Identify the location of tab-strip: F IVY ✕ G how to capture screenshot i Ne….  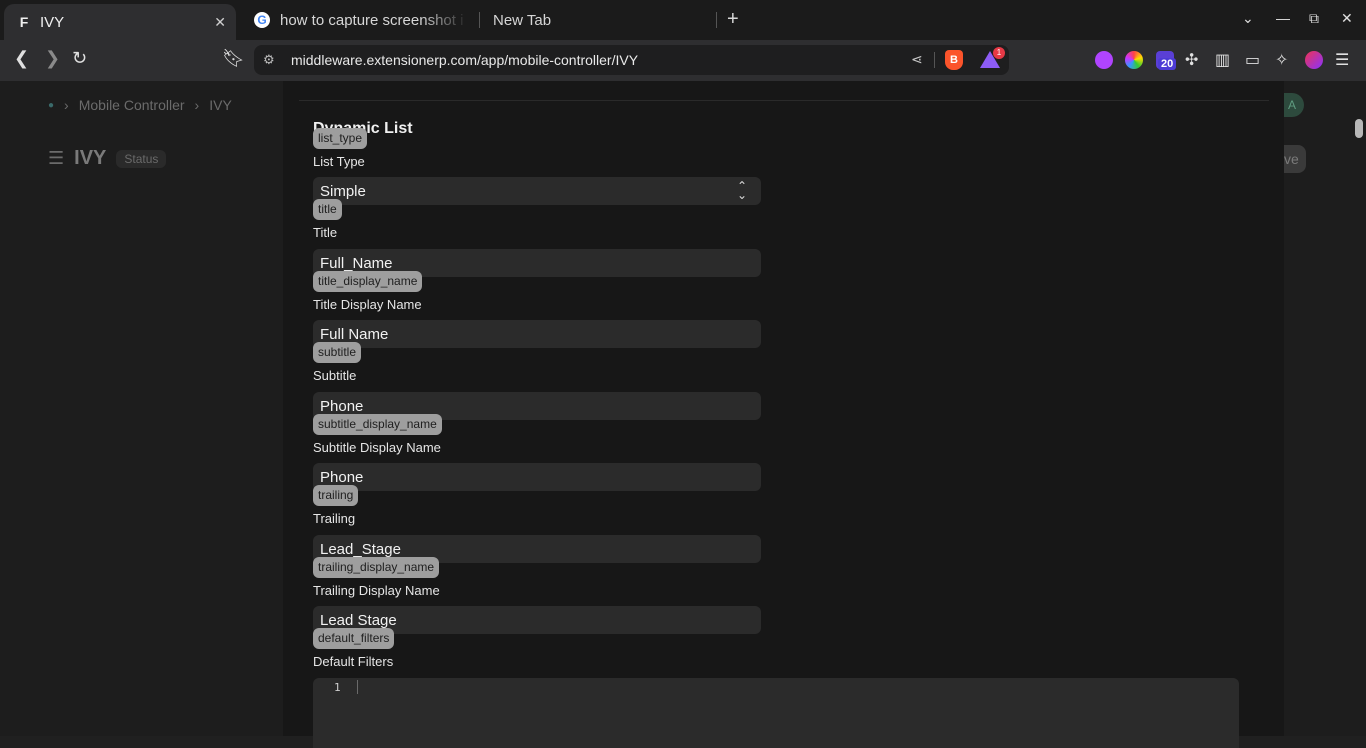
(683, 20).